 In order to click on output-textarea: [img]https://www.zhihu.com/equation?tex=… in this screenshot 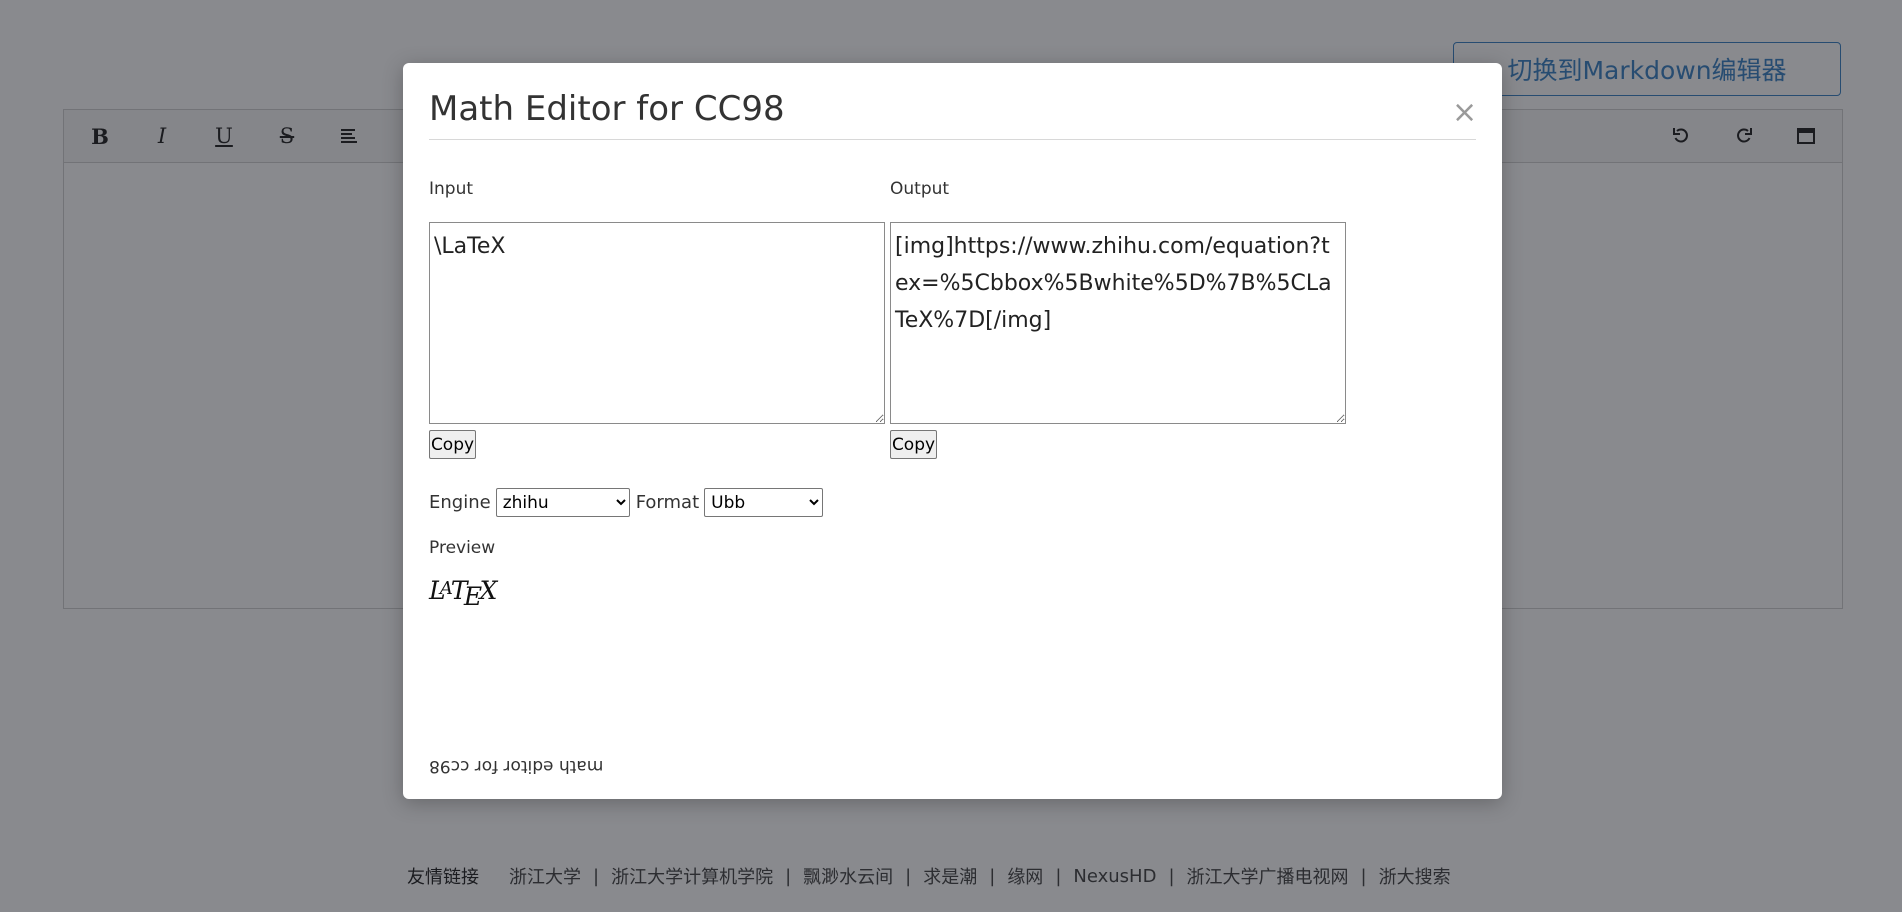, I will do `click(1118, 323)`.